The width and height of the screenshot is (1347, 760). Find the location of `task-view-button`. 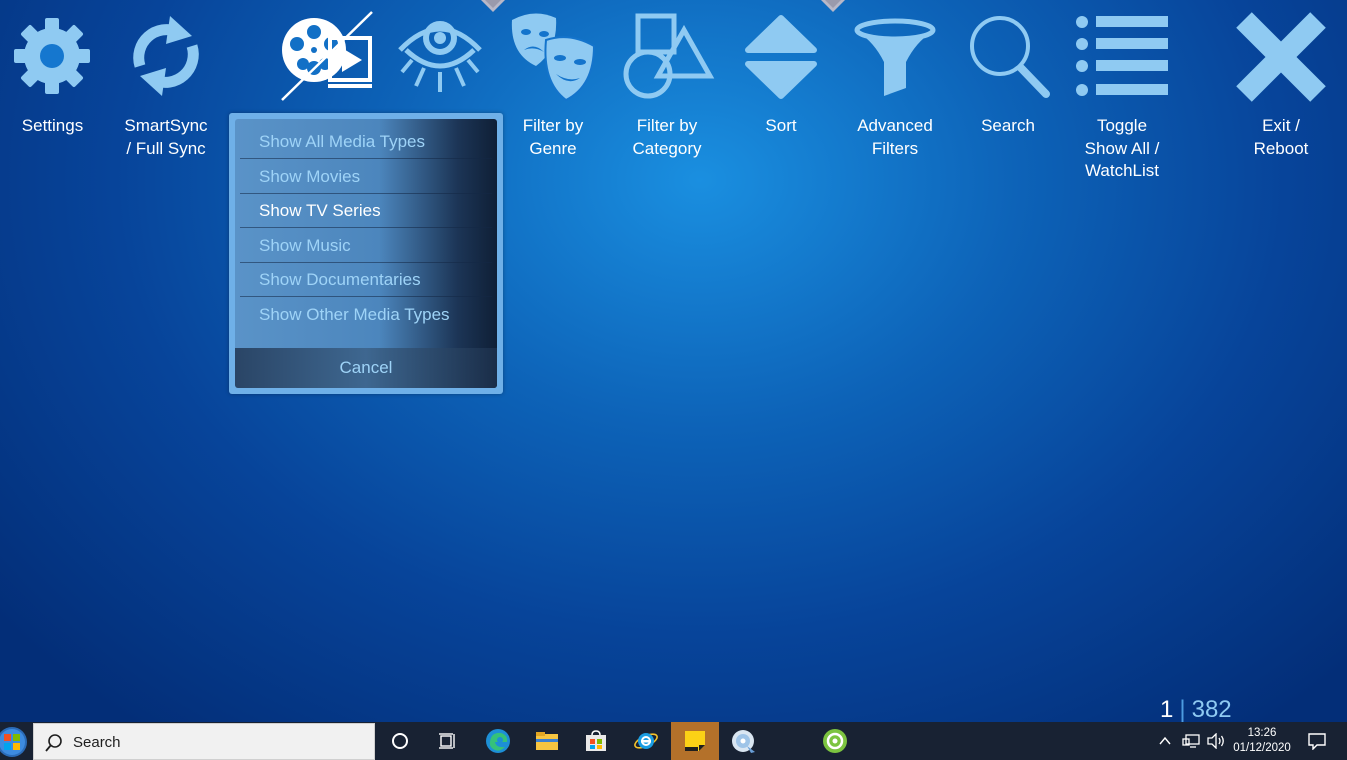

task-view-button is located at coordinates (448, 741).